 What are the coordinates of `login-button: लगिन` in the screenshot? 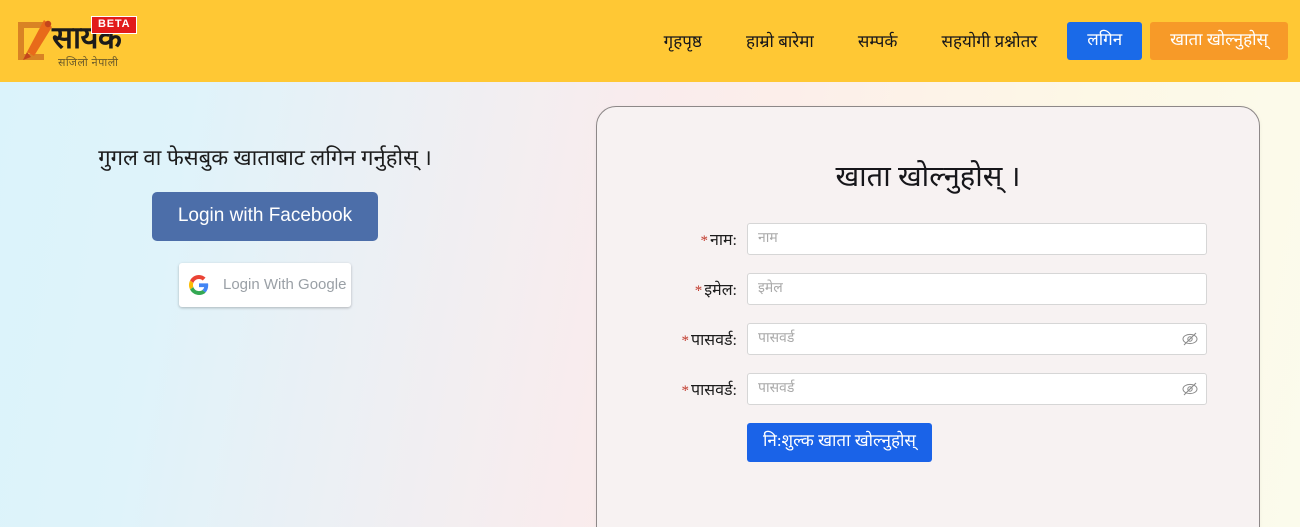 It's located at (1105, 41).